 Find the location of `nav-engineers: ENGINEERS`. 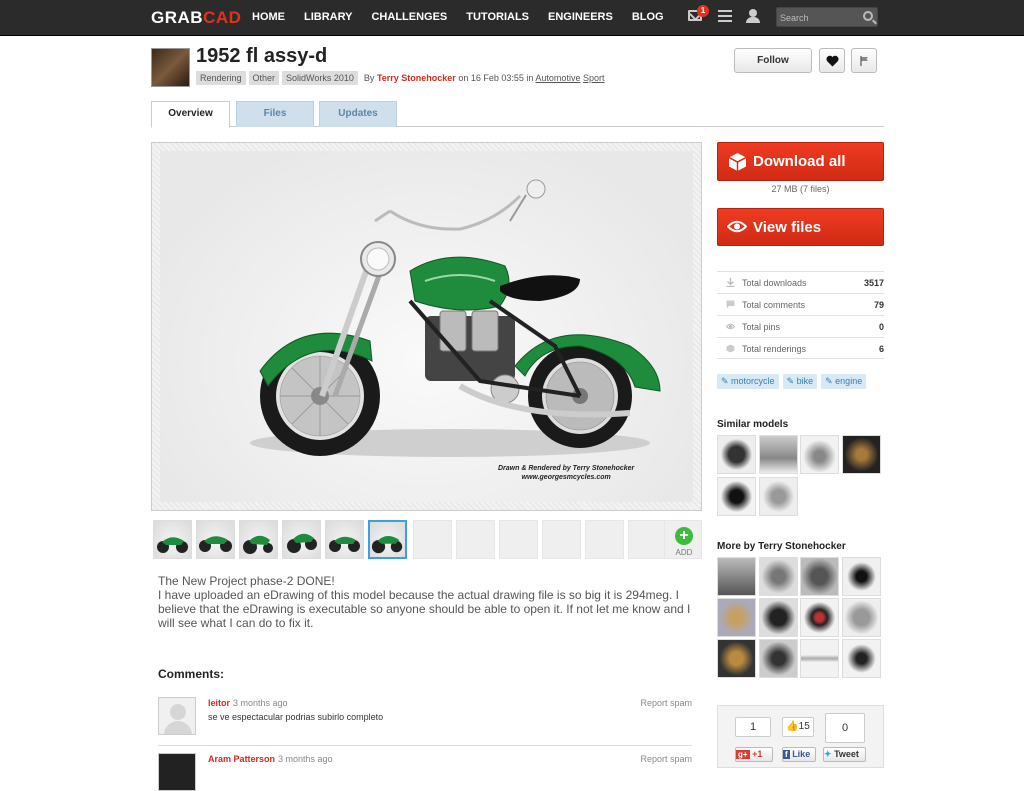

nav-engineers: ENGINEERS is located at coordinates (580, 18).